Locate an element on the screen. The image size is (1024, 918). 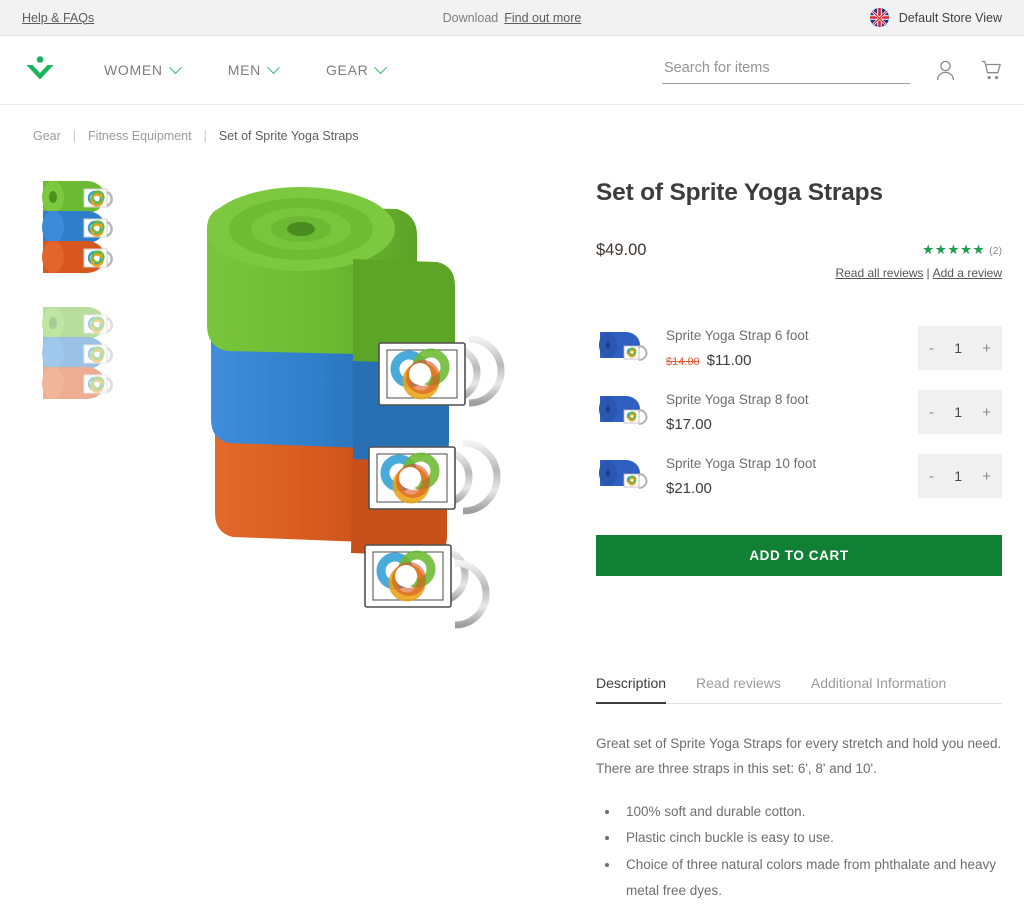
nav-item-label: MEN is located at coordinates (244, 70).